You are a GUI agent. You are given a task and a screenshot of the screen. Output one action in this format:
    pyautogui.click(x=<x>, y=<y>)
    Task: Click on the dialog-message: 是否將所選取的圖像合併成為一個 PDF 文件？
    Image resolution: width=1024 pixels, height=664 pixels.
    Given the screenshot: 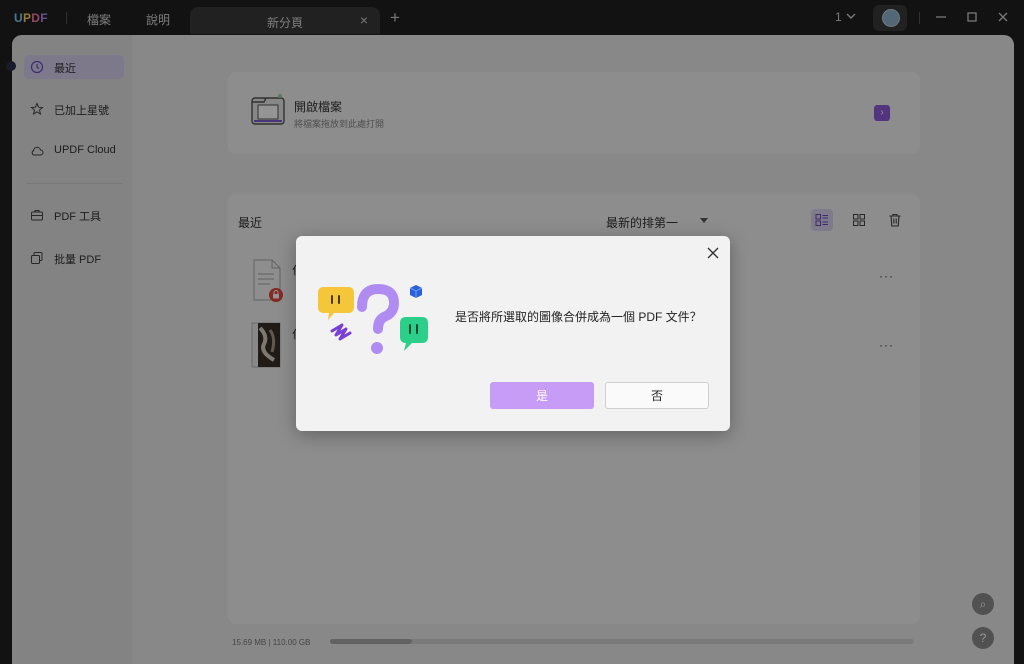 What is the action you would take?
    pyautogui.click(x=578, y=317)
    